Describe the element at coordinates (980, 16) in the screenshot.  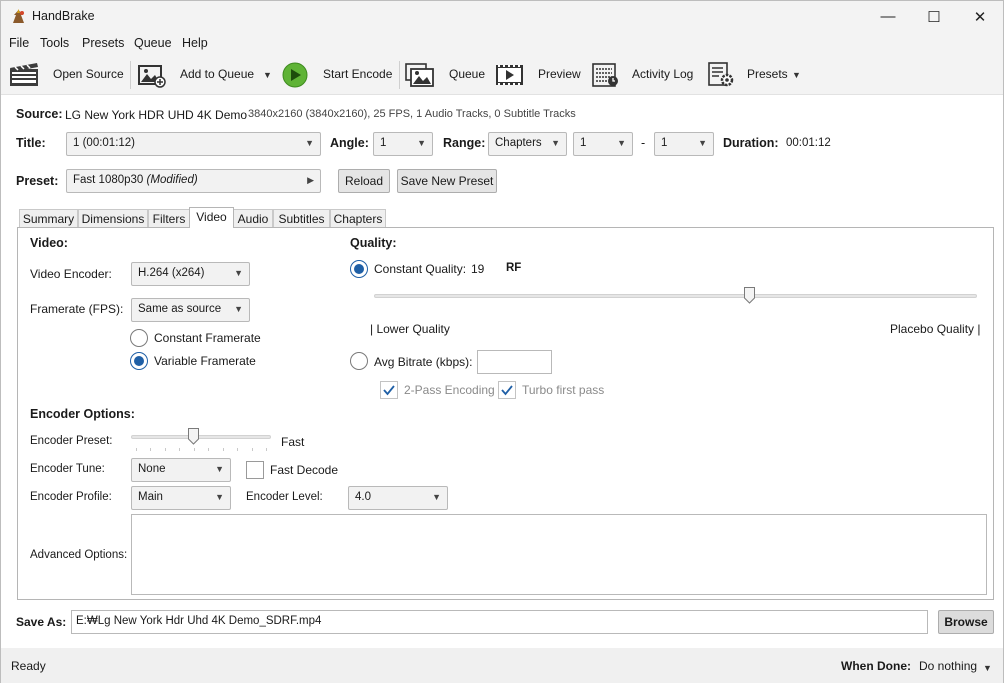
I see `close-button: ✕` at that location.